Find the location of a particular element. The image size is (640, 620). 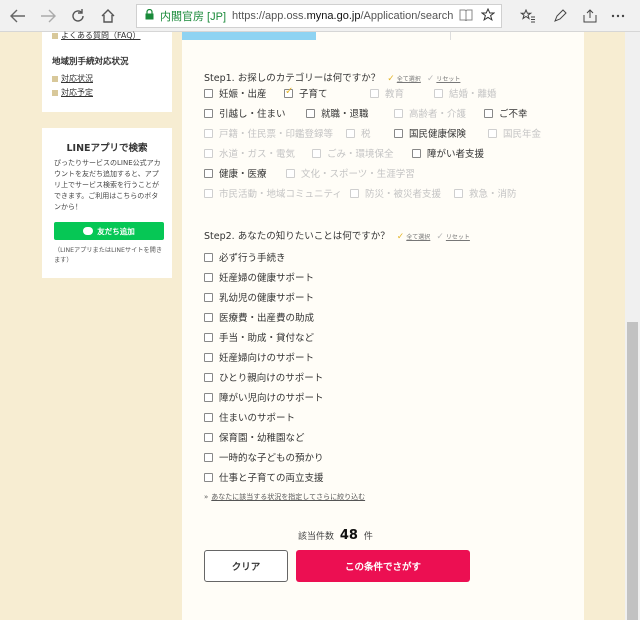

topic-checkbox: 一時的な子どもの預かり is located at coordinates (264, 457).